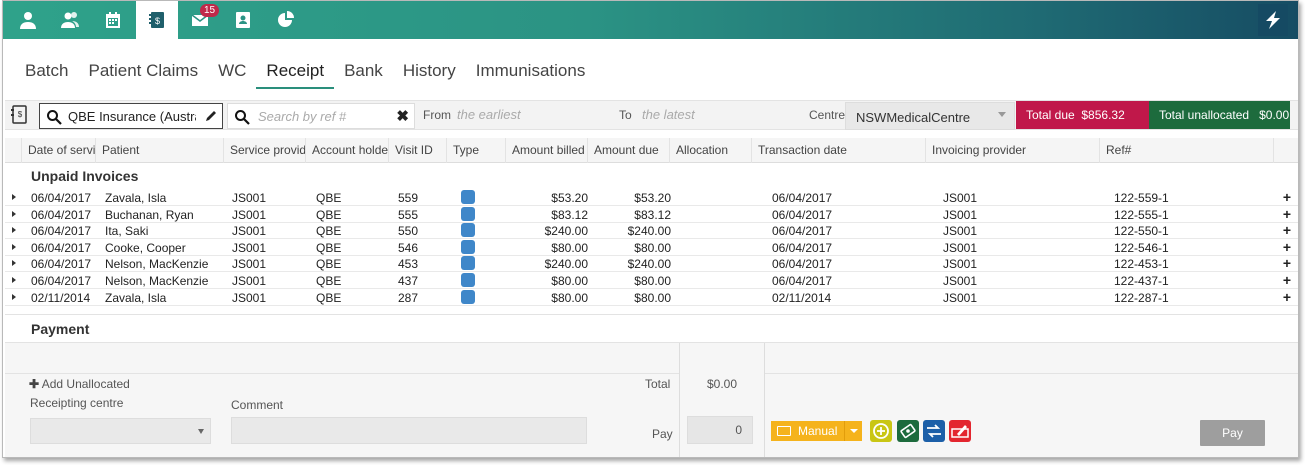  Describe the element at coordinates (1219, 115) in the screenshot. I see `total-unallocated-badge: Total unallocated $0.00` at that location.